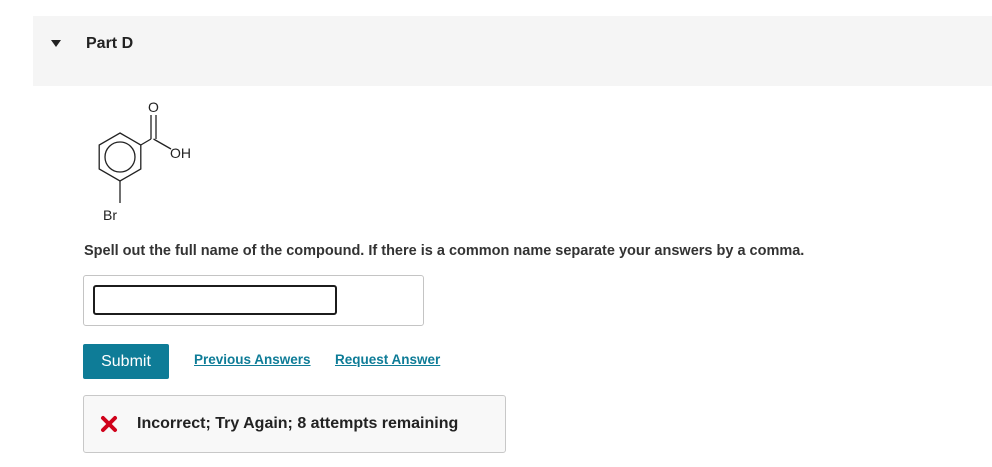  Describe the element at coordinates (120, 157) in the screenshot. I see `benzene-ring` at that location.